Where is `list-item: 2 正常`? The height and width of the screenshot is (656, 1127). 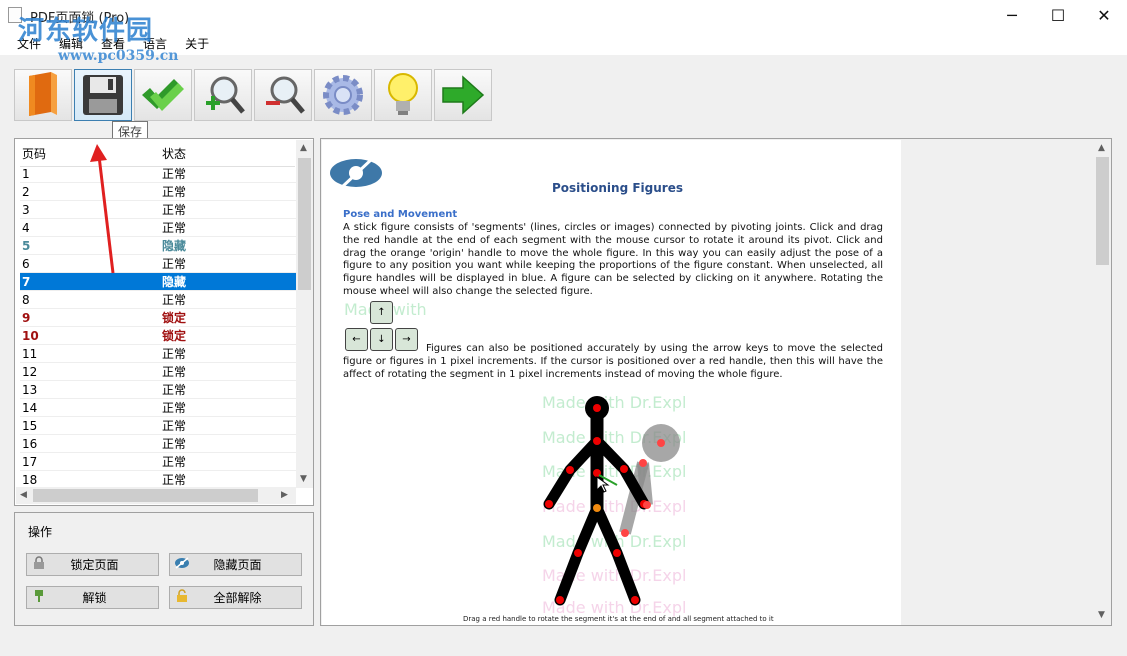
list-item: 2 正常 is located at coordinates (158, 192).